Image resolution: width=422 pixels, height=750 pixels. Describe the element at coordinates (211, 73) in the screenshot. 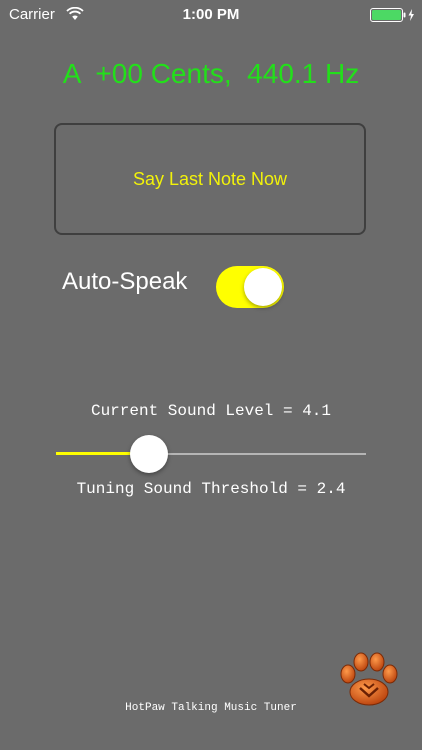

I see `note-readout: A +00 Cents, 440.1 Hz` at that location.